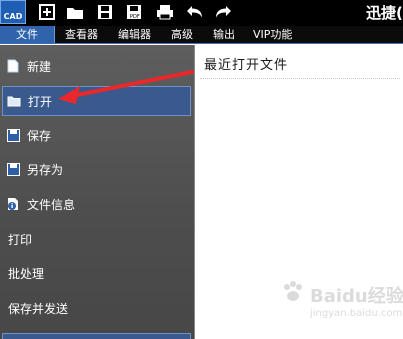 The width and height of the screenshot is (403, 339). What do you see at coordinates (135, 12) in the screenshot?
I see `save-as-icon: PDF` at bounding box center [135, 12].